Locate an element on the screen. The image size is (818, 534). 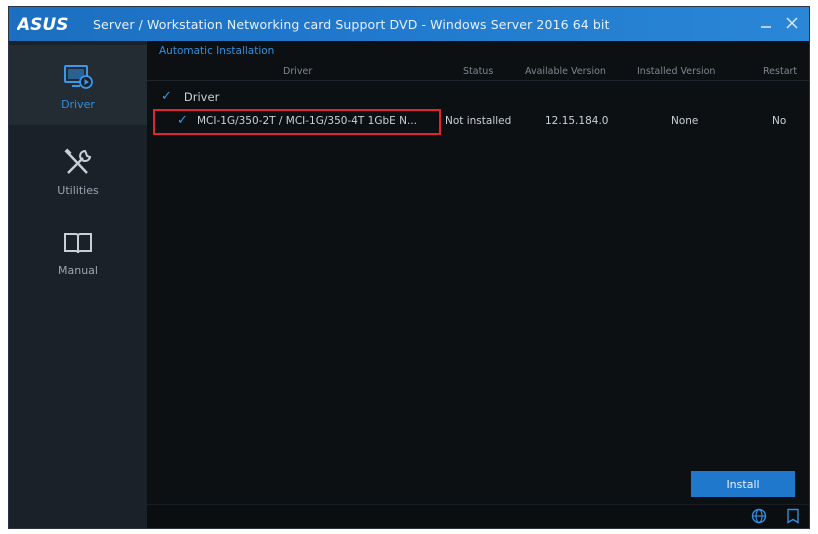
column-installed-version: Installed Version is located at coordinates (676, 71).